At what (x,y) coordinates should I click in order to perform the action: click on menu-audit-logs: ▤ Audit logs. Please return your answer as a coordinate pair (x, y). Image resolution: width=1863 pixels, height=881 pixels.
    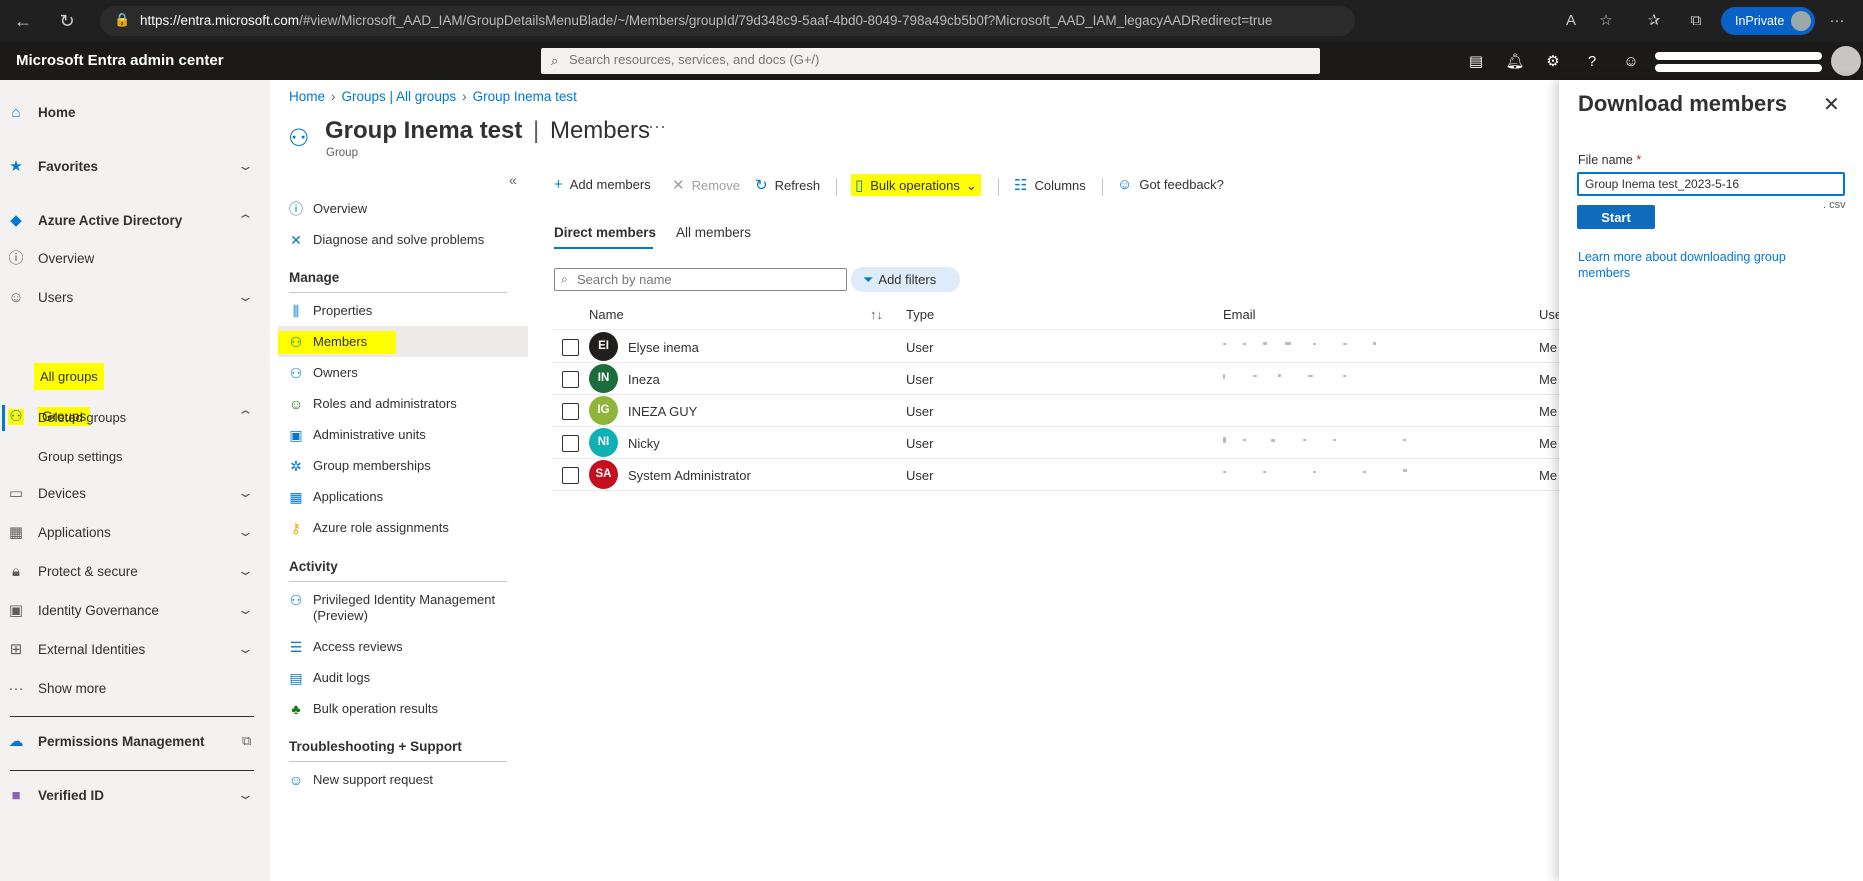
    Looking at the image, I should click on (403, 677).